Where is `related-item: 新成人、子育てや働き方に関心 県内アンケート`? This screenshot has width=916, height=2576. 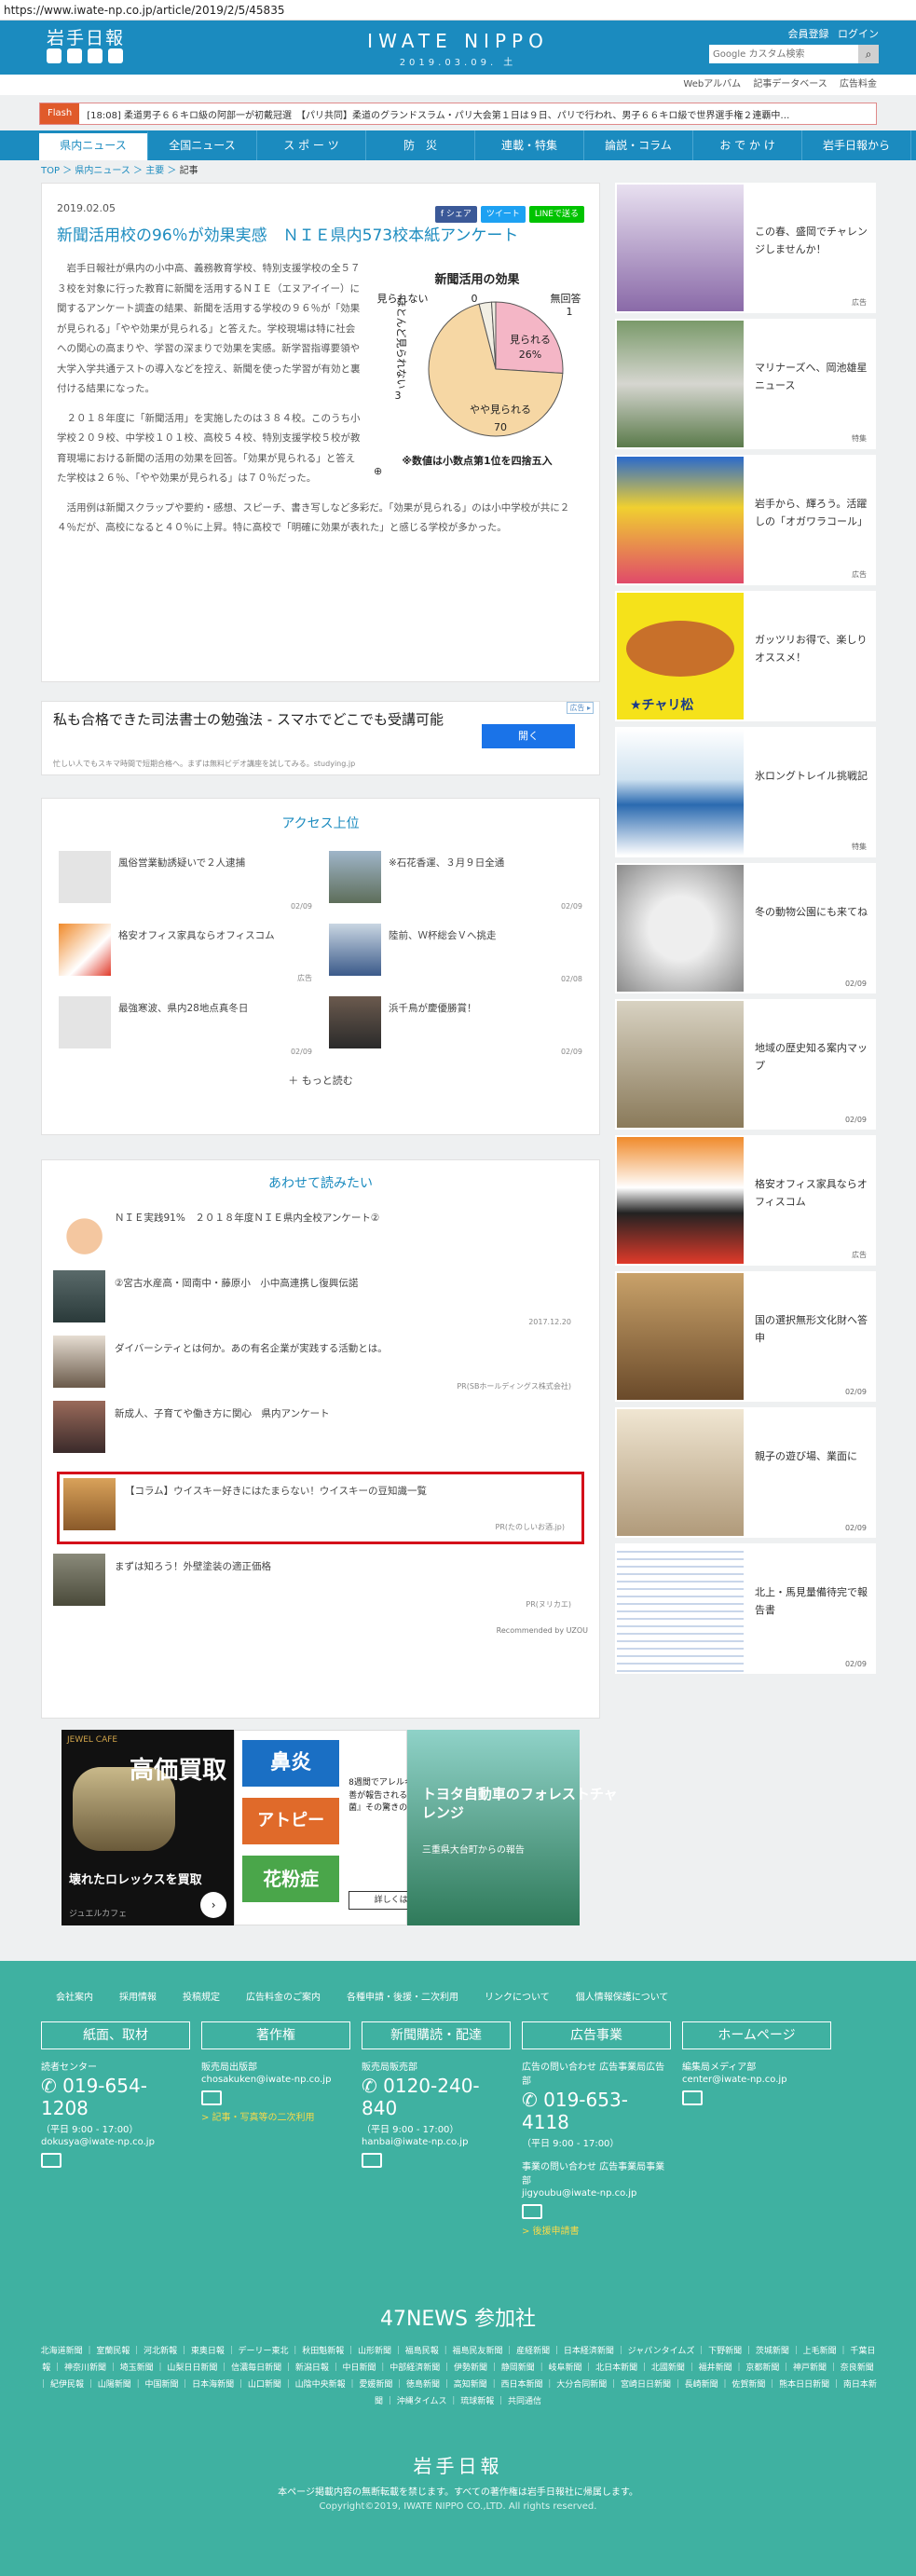
related-item: 新成人、子育てや働き方に関心 県内アンケート is located at coordinates (321, 1433).